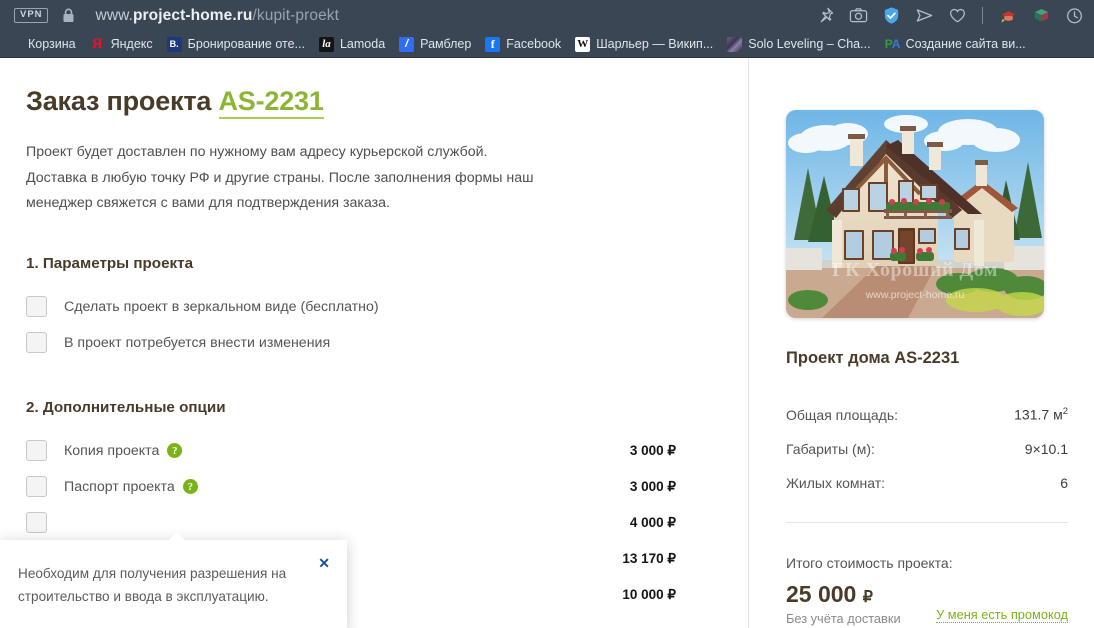  What do you see at coordinates (534, 44) in the screenshot?
I see `bookmark-label: Facebook` at bounding box center [534, 44].